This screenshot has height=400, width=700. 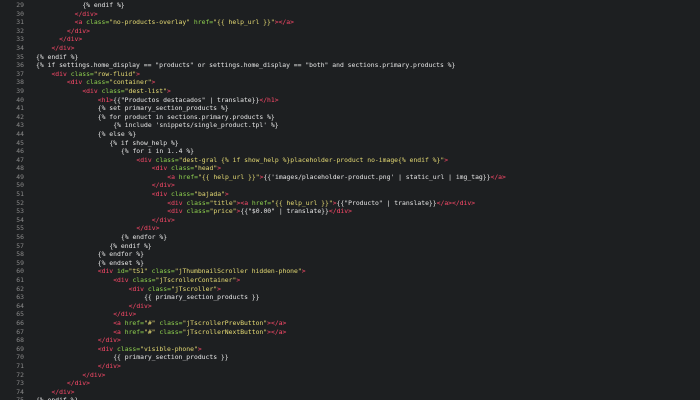 I want to click on code-line: 64 </div>, so click(x=350, y=306).